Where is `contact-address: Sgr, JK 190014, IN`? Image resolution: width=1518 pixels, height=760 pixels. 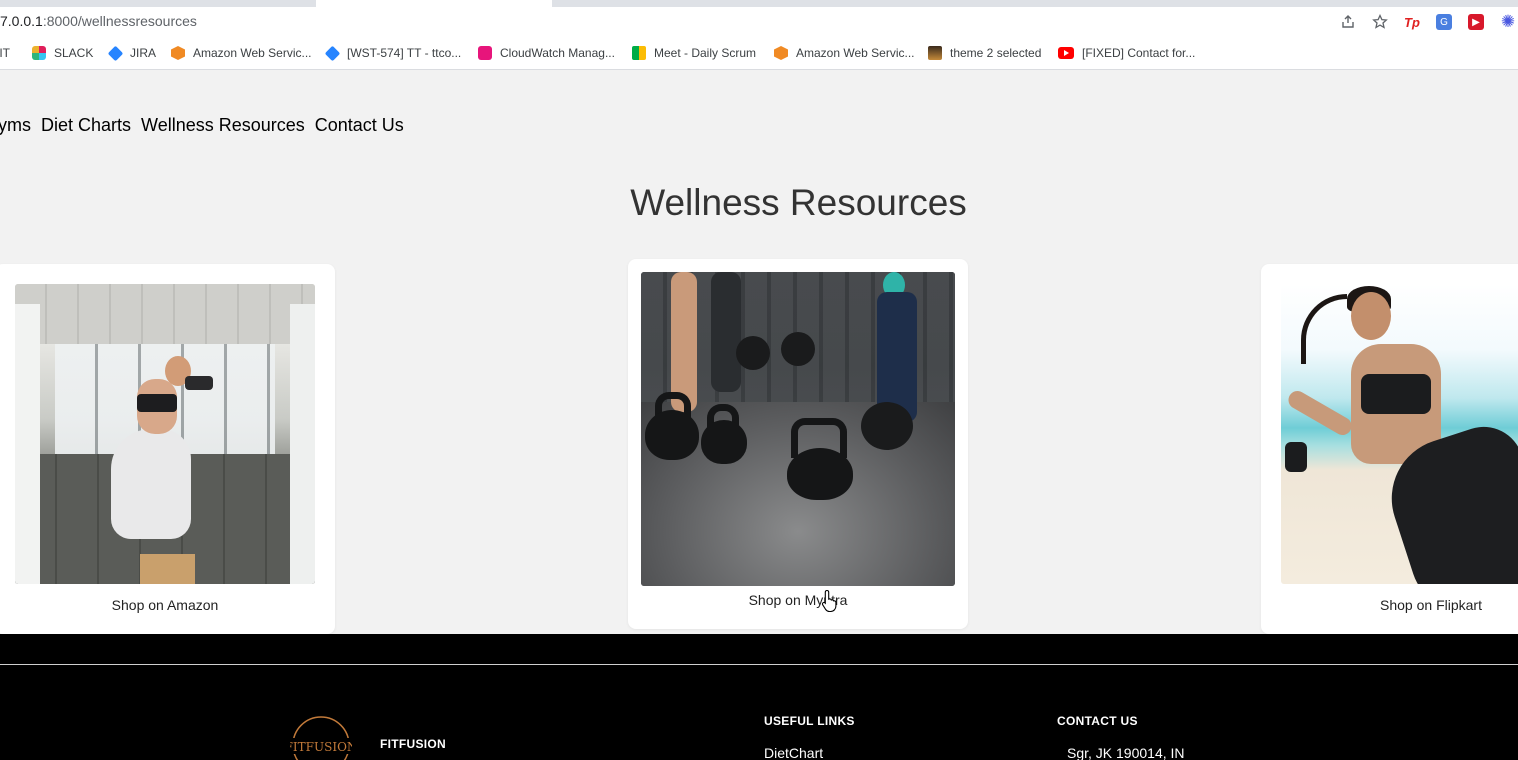 contact-address: Sgr, JK 190014, IN is located at coordinates (1126, 752).